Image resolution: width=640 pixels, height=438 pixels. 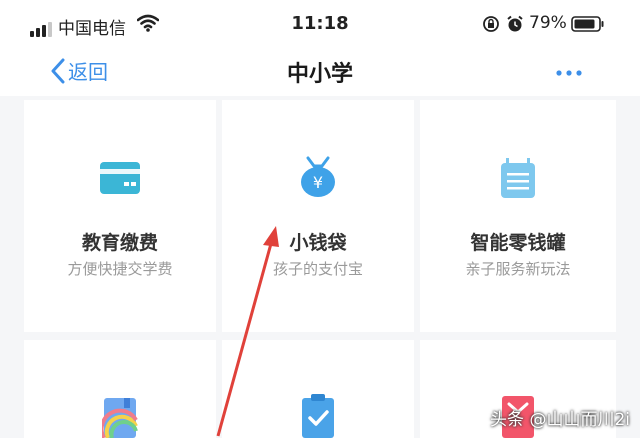 I want to click on watermark: 头条 @山山而川2i, so click(x=560, y=420).